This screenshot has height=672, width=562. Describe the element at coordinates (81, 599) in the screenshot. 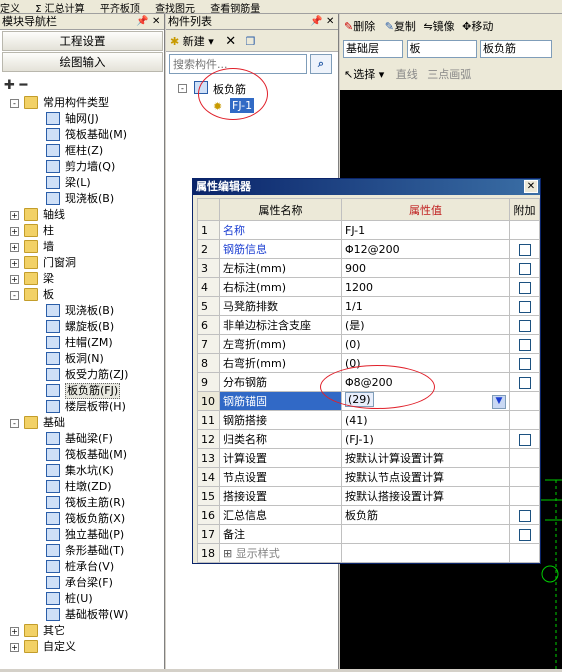

I see `tree-node: 桩(U)` at that location.